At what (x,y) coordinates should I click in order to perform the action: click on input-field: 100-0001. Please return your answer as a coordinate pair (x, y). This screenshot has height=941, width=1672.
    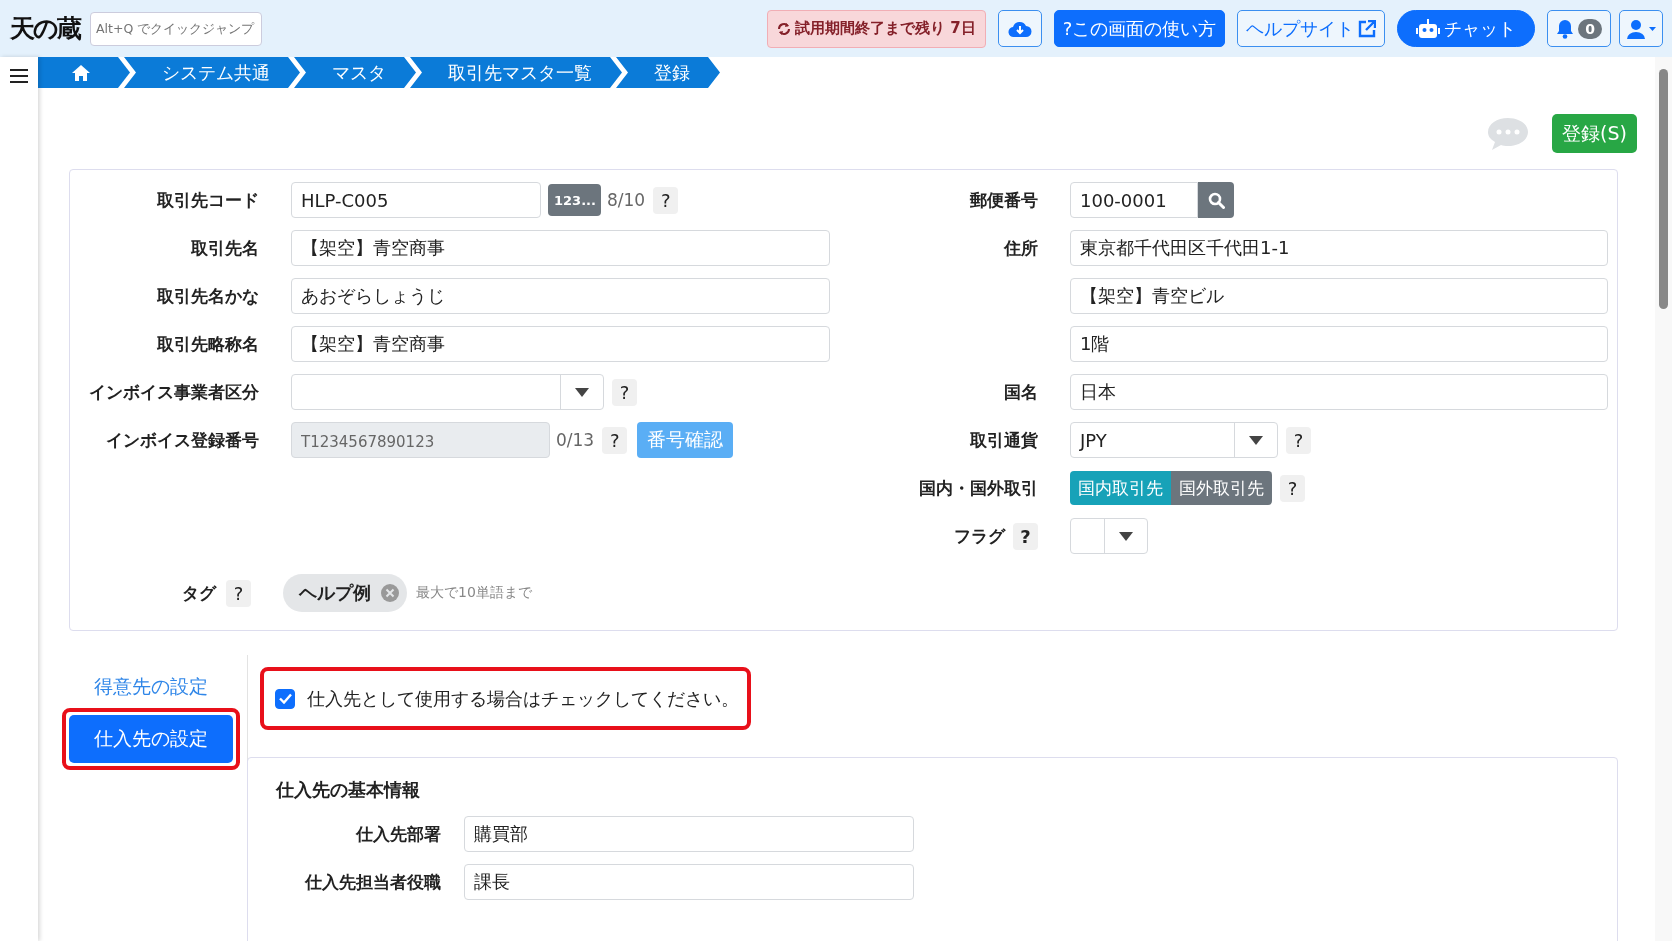
    Looking at the image, I should click on (1134, 200).